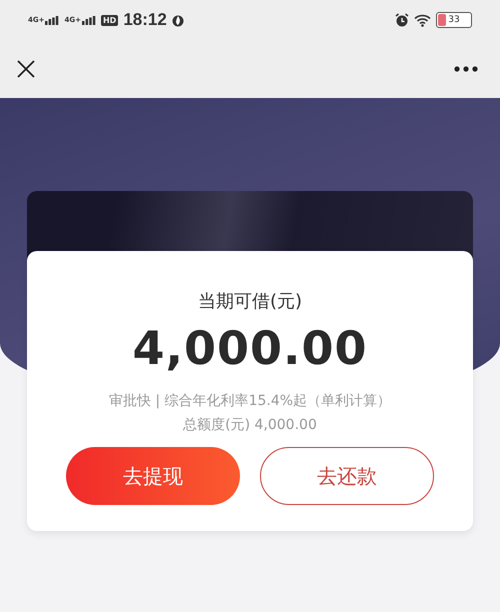 Image resolution: width=500 pixels, height=612 pixels. I want to click on repay-button: 去还款, so click(347, 476).